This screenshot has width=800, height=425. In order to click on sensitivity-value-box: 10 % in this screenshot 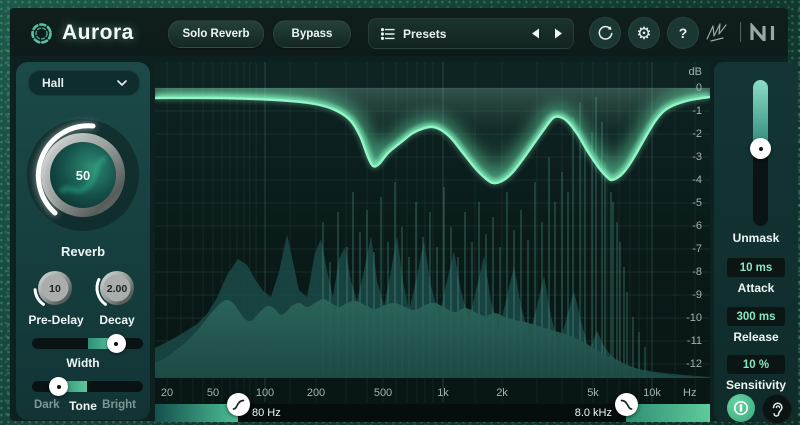, I will do `click(756, 364)`.